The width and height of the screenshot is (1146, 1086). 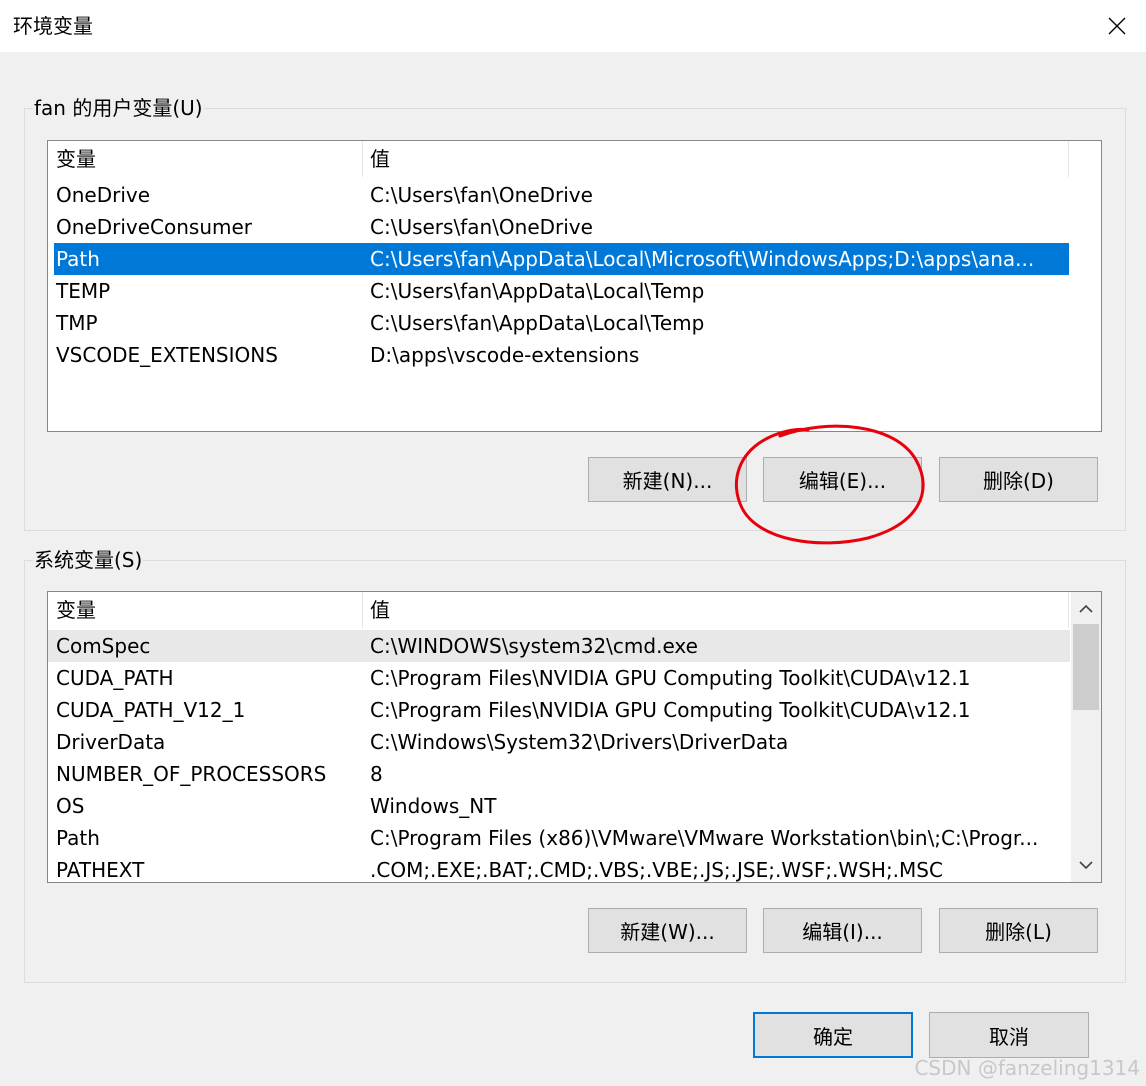 I want to click on scroll-down-button, so click(x=1086, y=865).